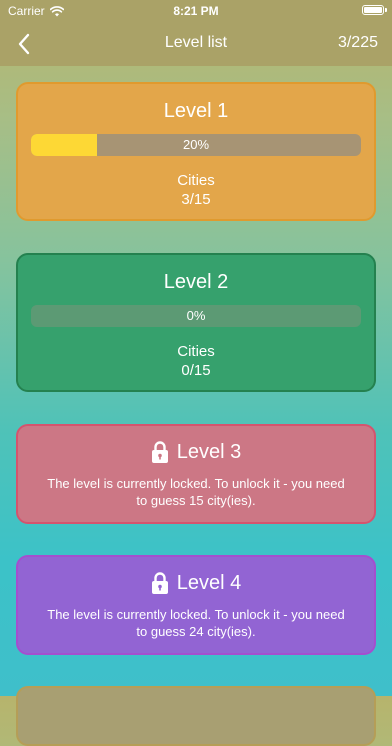 This screenshot has height=746, width=392. I want to click on level-title: Level 4, so click(209, 583).